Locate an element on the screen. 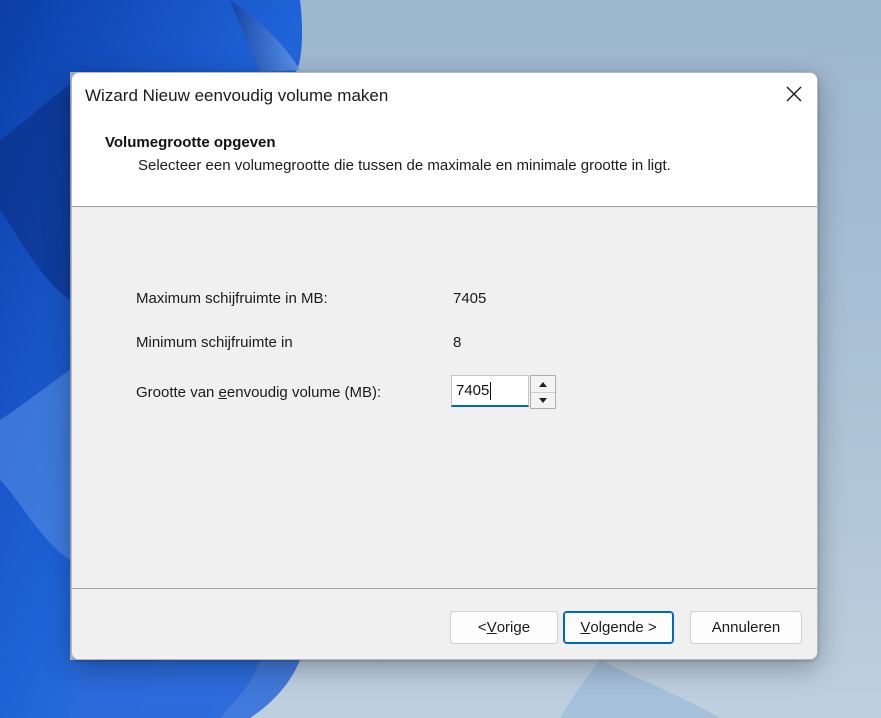  next-button: Volgende > is located at coordinates (618, 627).